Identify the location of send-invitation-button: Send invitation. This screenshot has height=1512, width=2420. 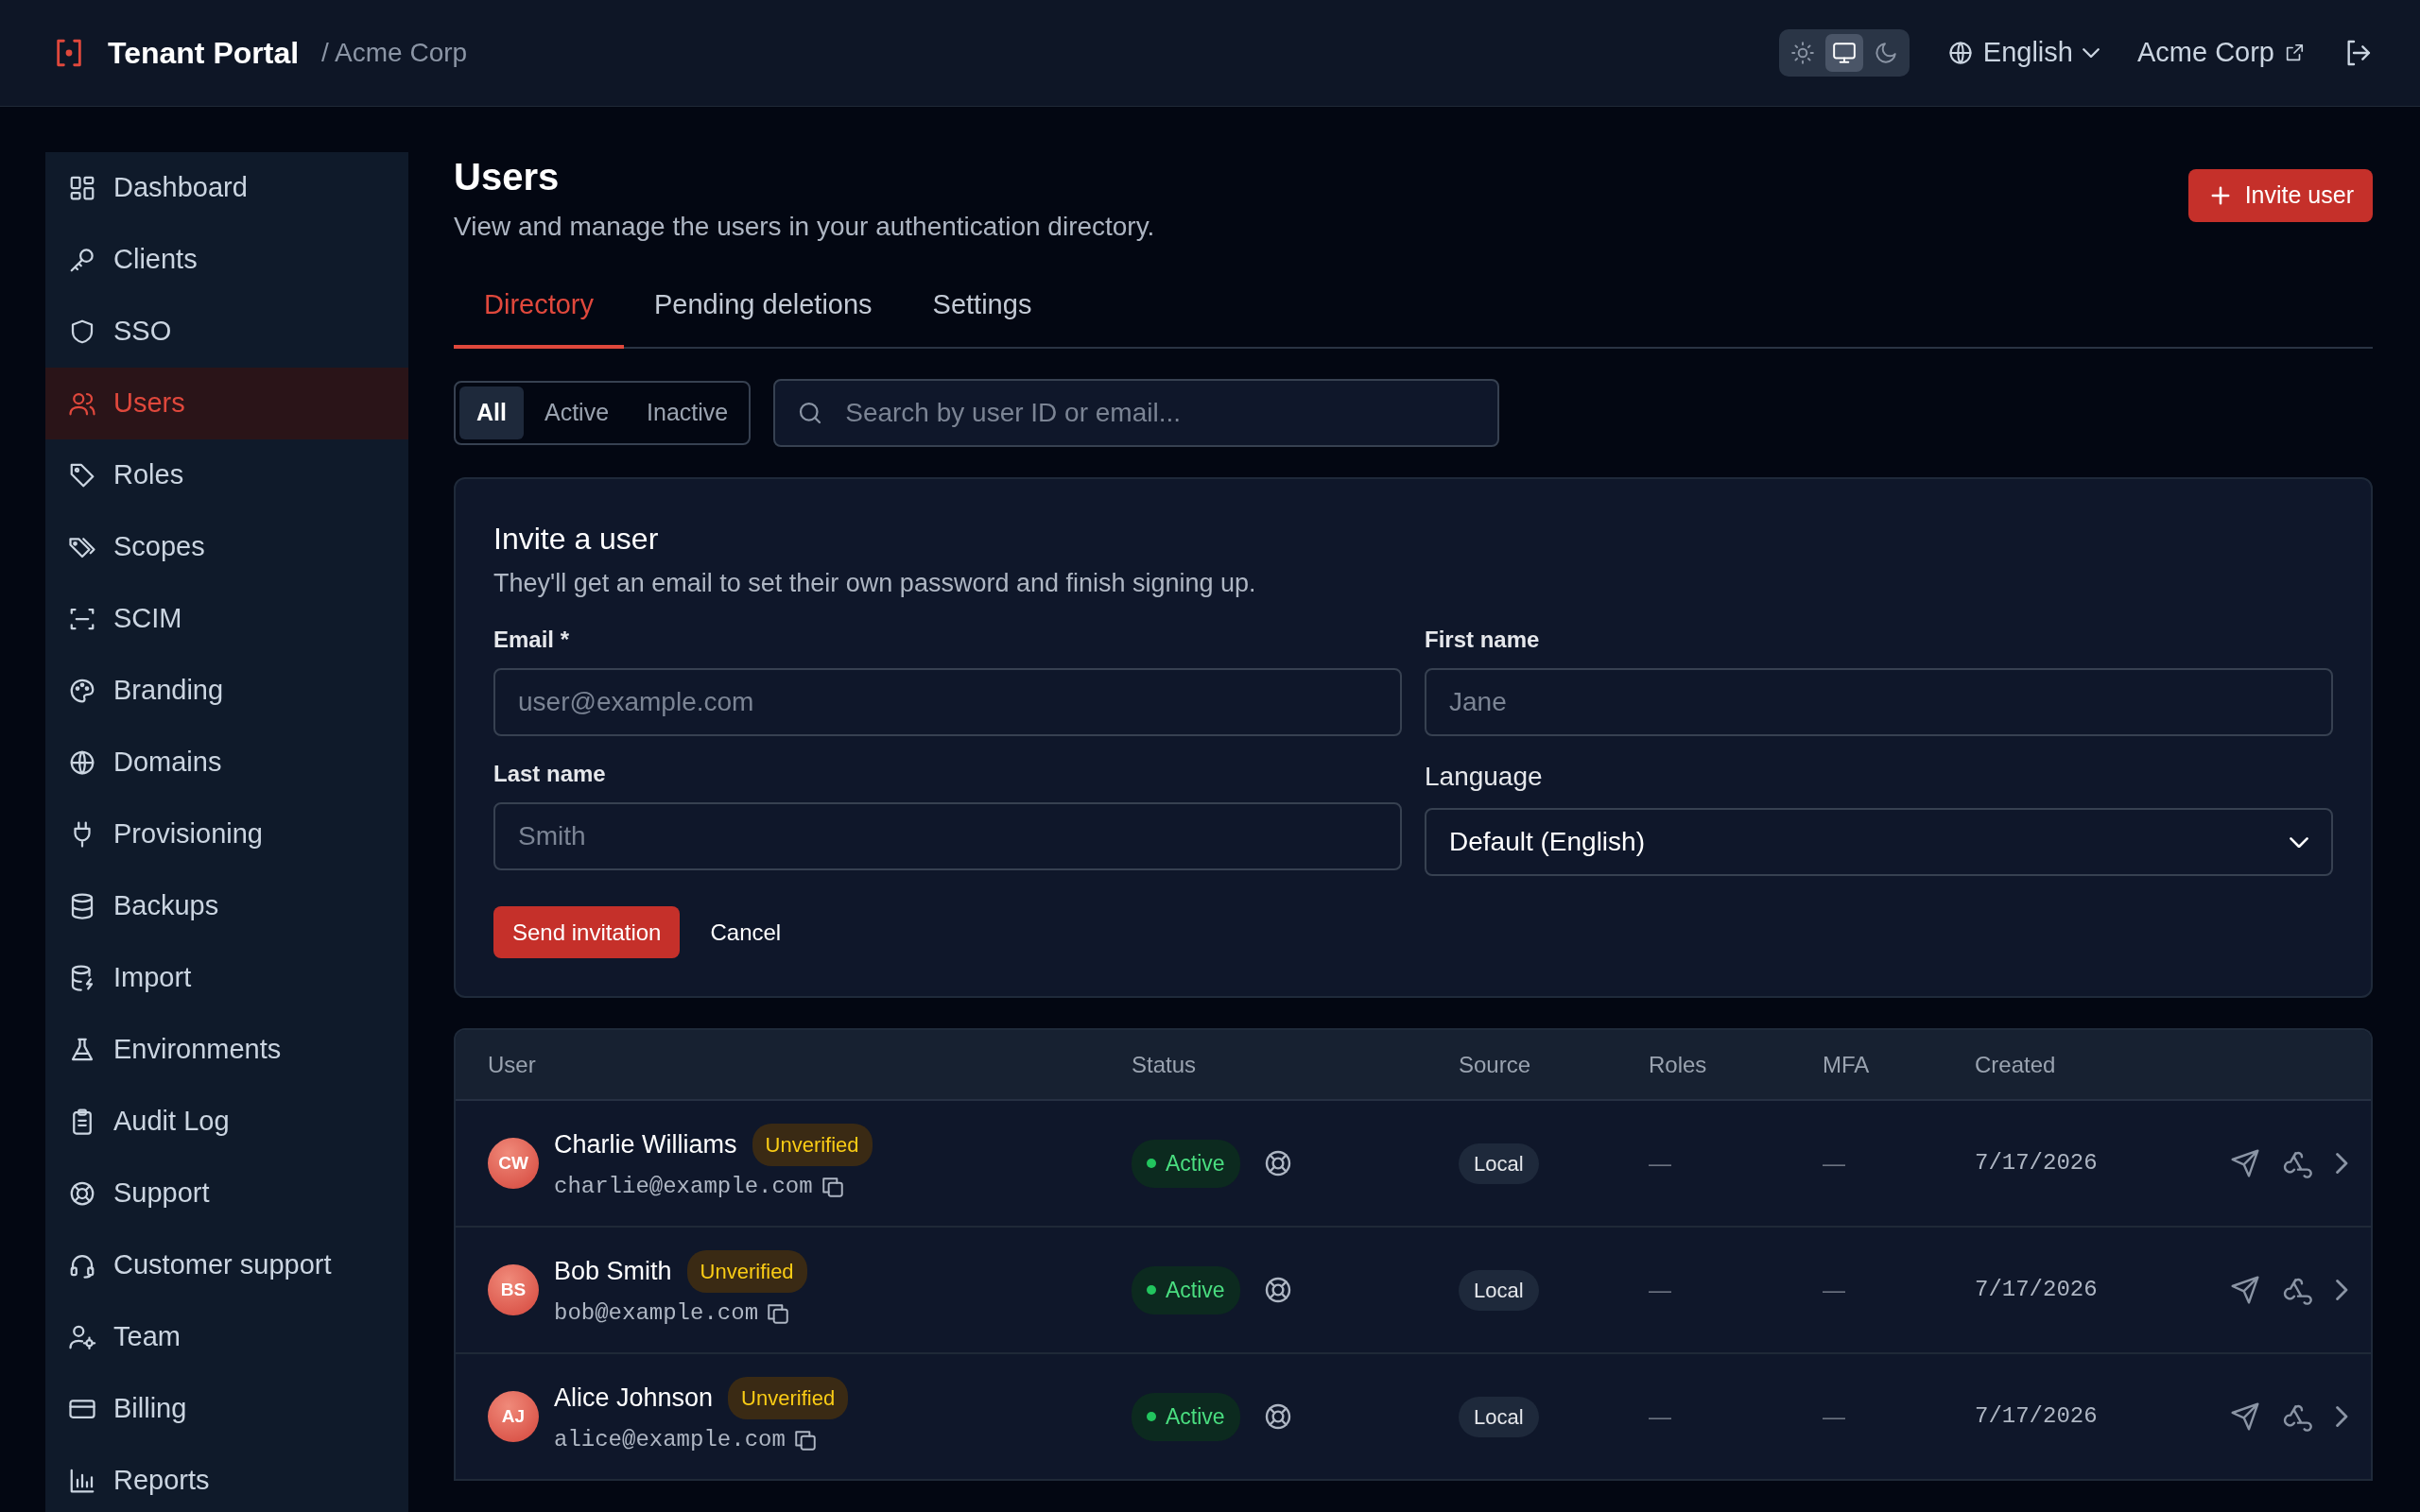
(587, 932).